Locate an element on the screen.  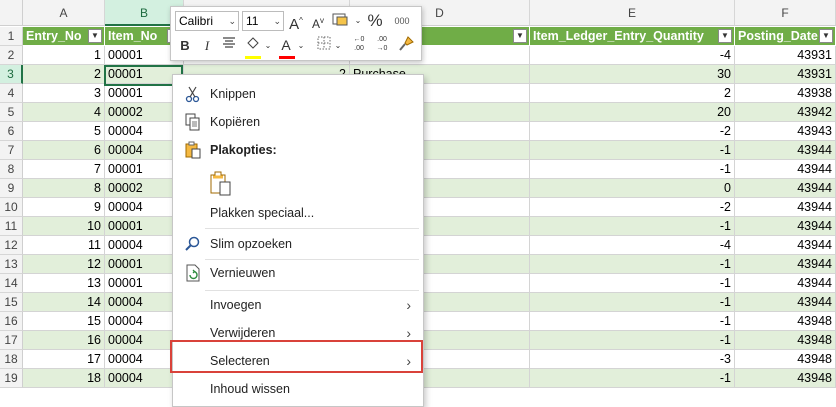
table-cell-e: -2 is located at coordinates (632, 207).